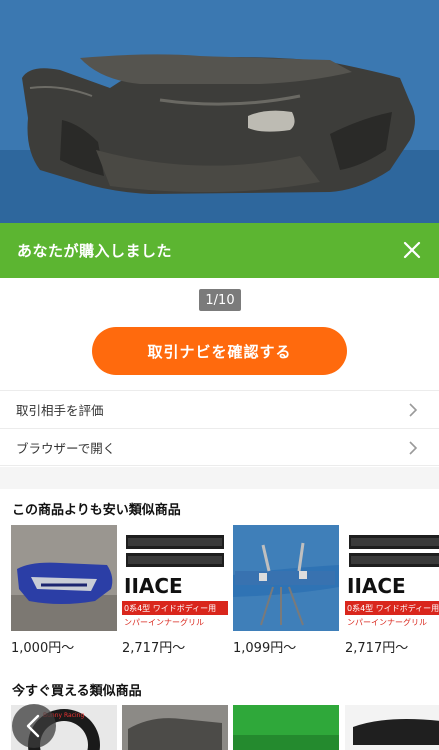 Image resolution: width=439 pixels, height=750 pixels. I want to click on banner-title: あなたが購入しました, so click(95, 251).